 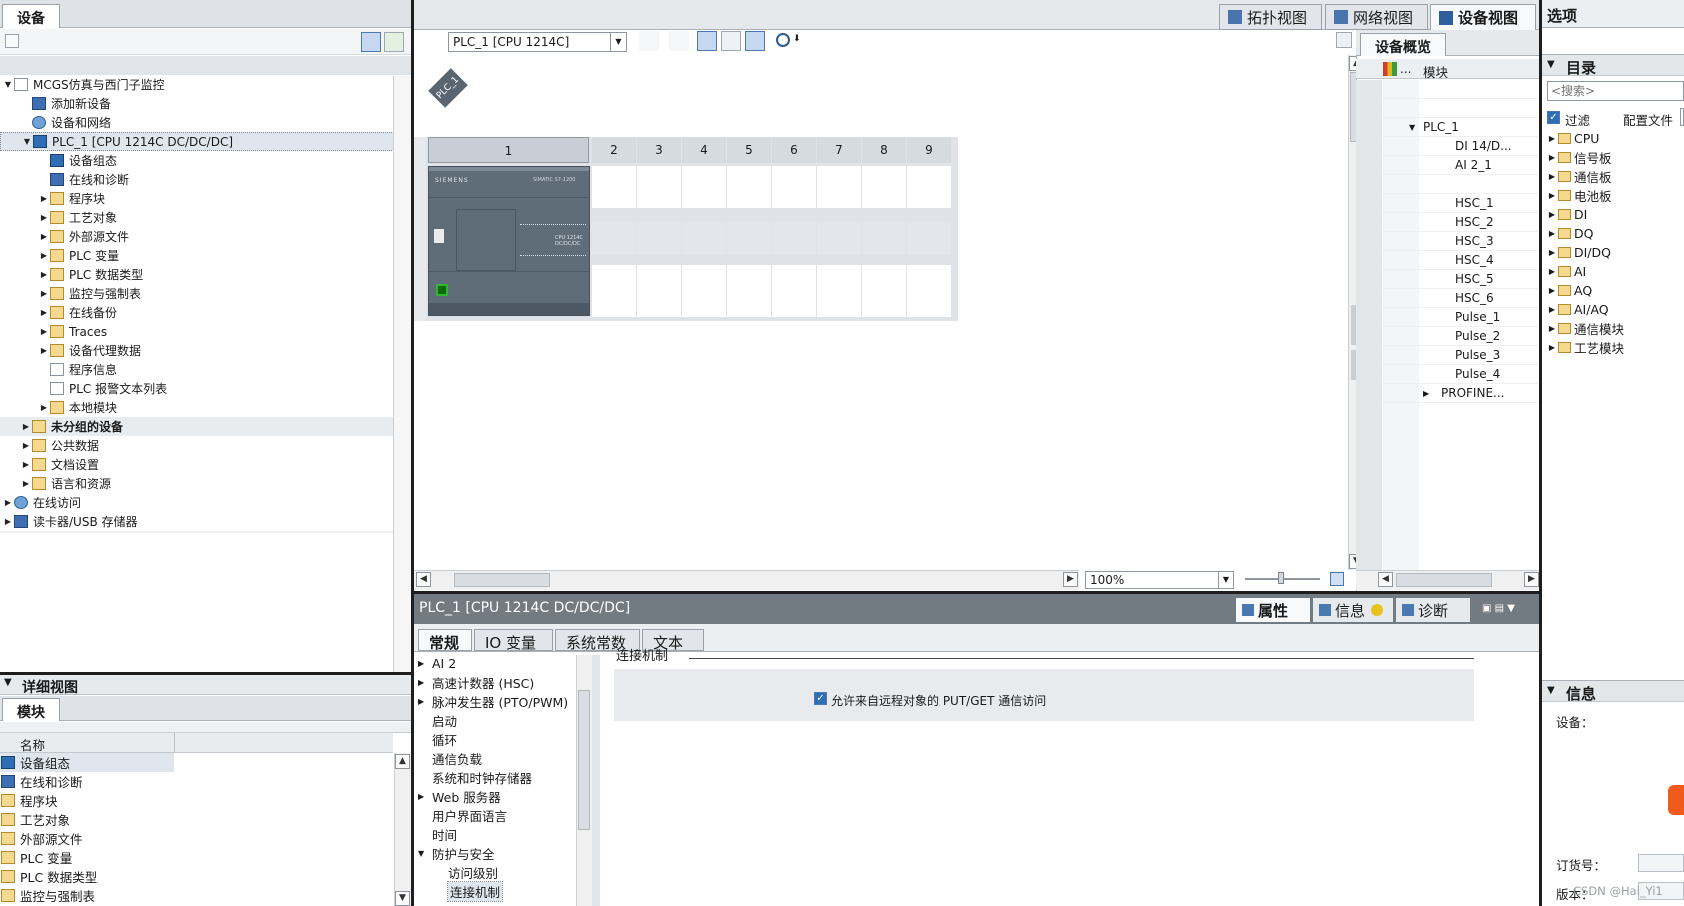 I want to click on detail-scrollbar, so click(x=403, y=829).